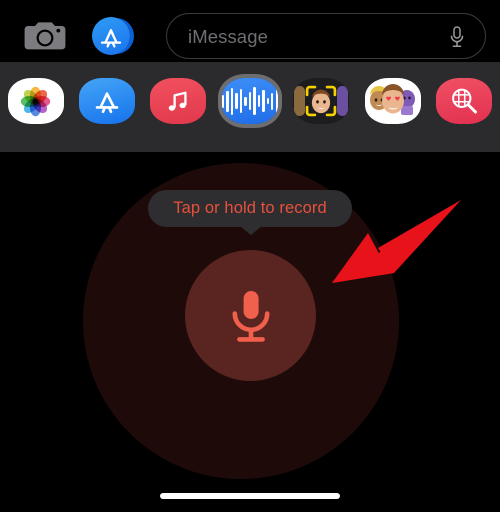 This screenshot has height=512, width=500. I want to click on audio-waveform-icon, so click(249, 101).